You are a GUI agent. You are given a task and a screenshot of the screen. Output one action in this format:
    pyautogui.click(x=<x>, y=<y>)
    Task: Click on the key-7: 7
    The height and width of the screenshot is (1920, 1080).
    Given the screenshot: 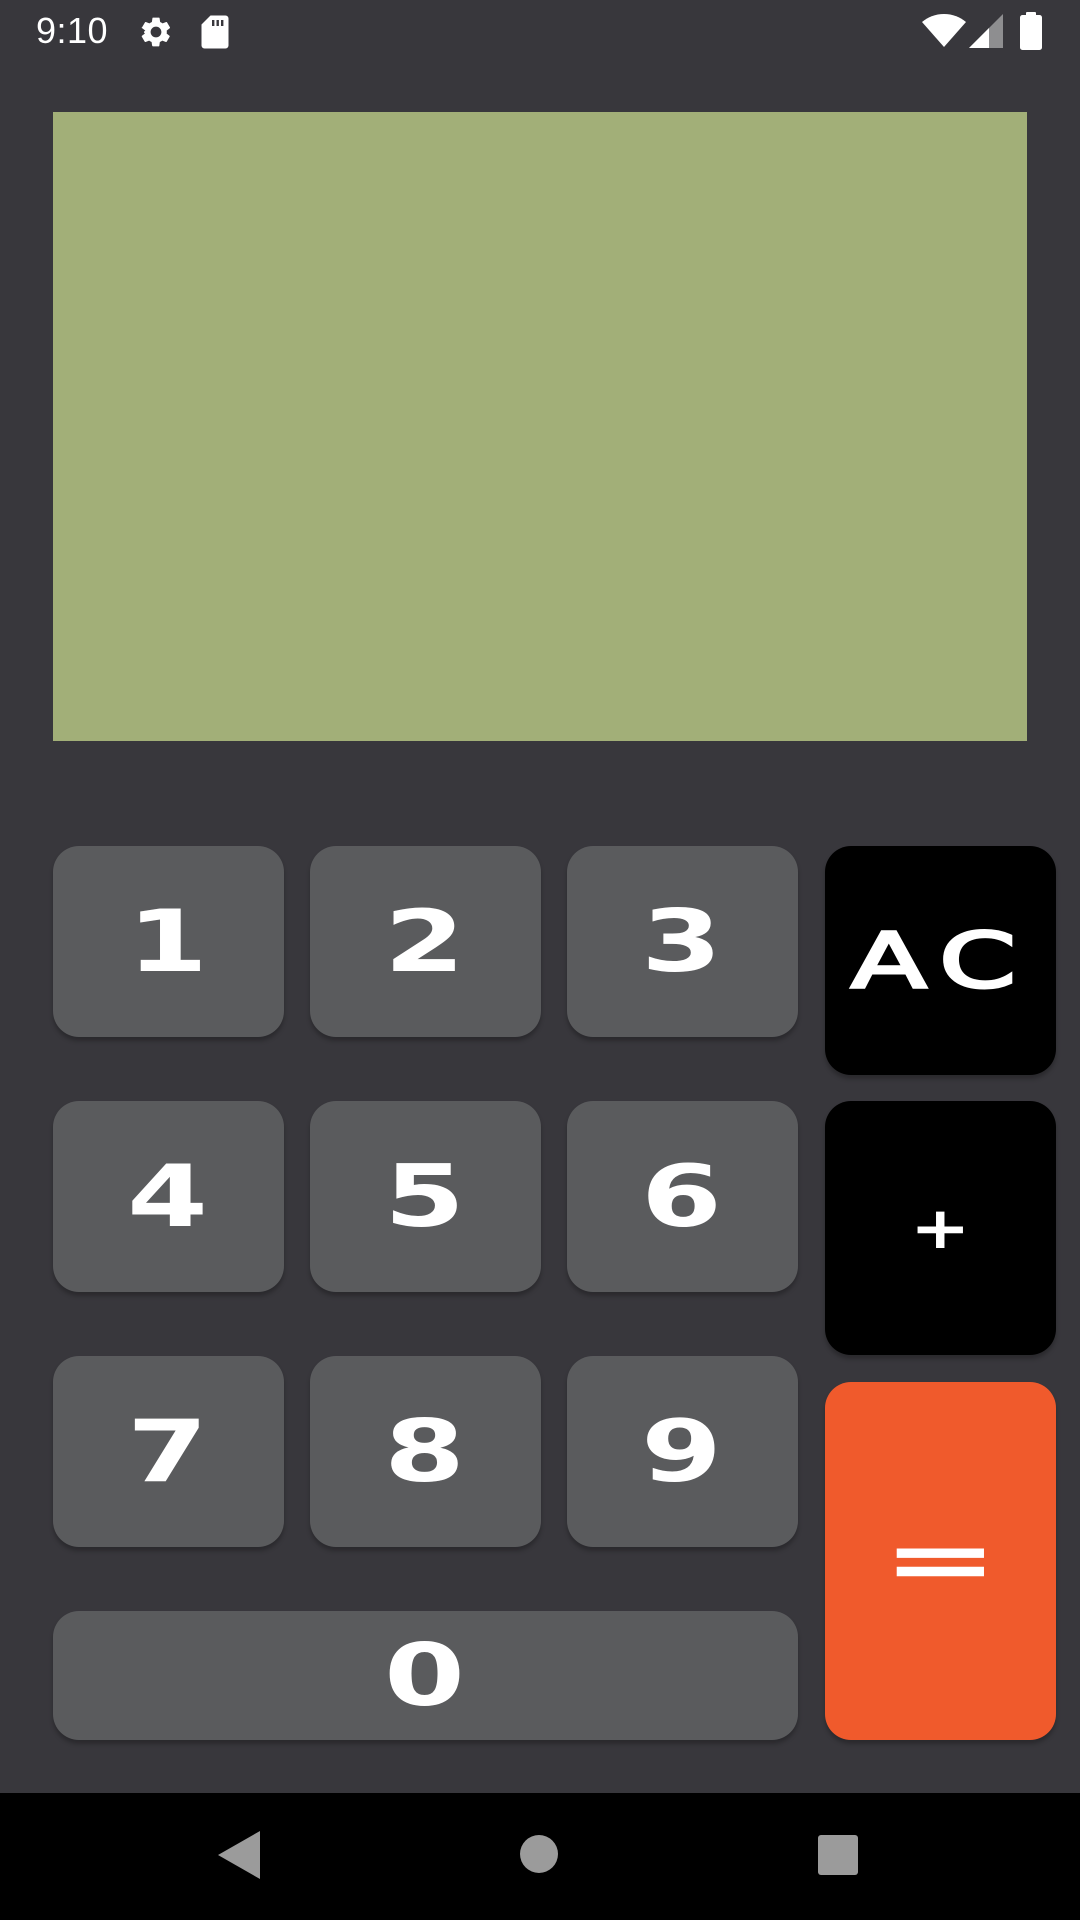 What is the action you would take?
    pyautogui.click(x=168, y=1451)
    